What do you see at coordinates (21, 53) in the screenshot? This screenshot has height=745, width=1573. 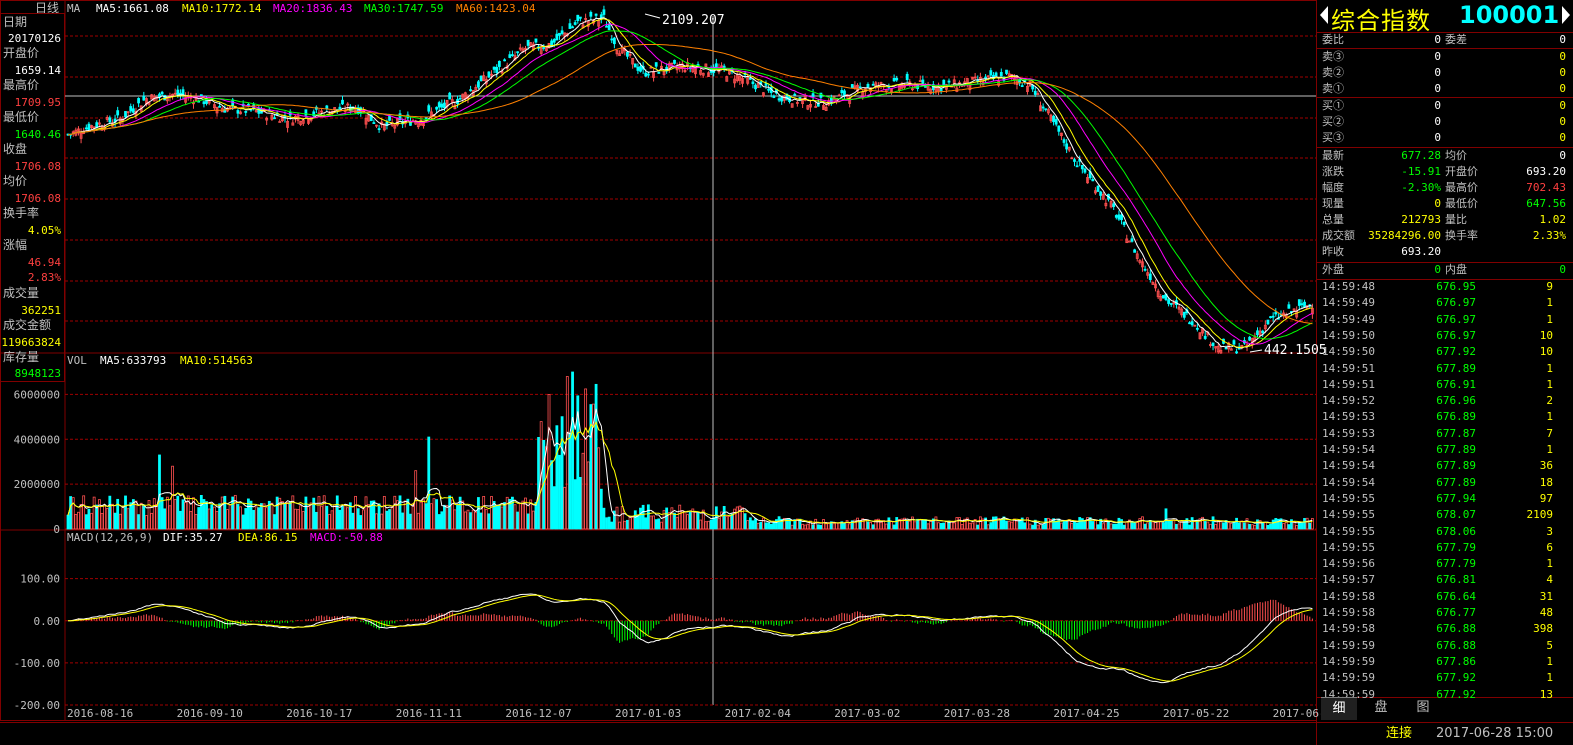 I see `open-label: 开盘价` at bounding box center [21, 53].